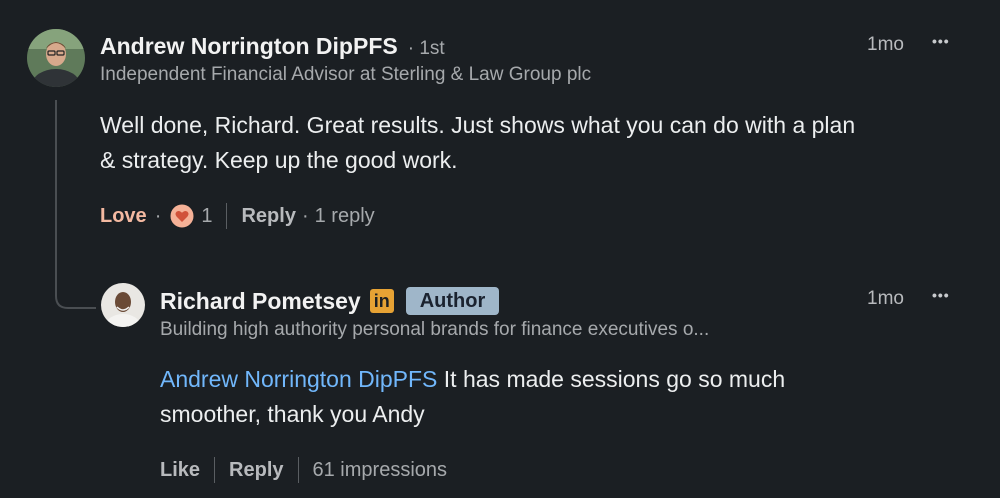 The height and width of the screenshot is (498, 1000). What do you see at coordinates (123, 216) in the screenshot?
I see `reaction-love-button: Love` at bounding box center [123, 216].